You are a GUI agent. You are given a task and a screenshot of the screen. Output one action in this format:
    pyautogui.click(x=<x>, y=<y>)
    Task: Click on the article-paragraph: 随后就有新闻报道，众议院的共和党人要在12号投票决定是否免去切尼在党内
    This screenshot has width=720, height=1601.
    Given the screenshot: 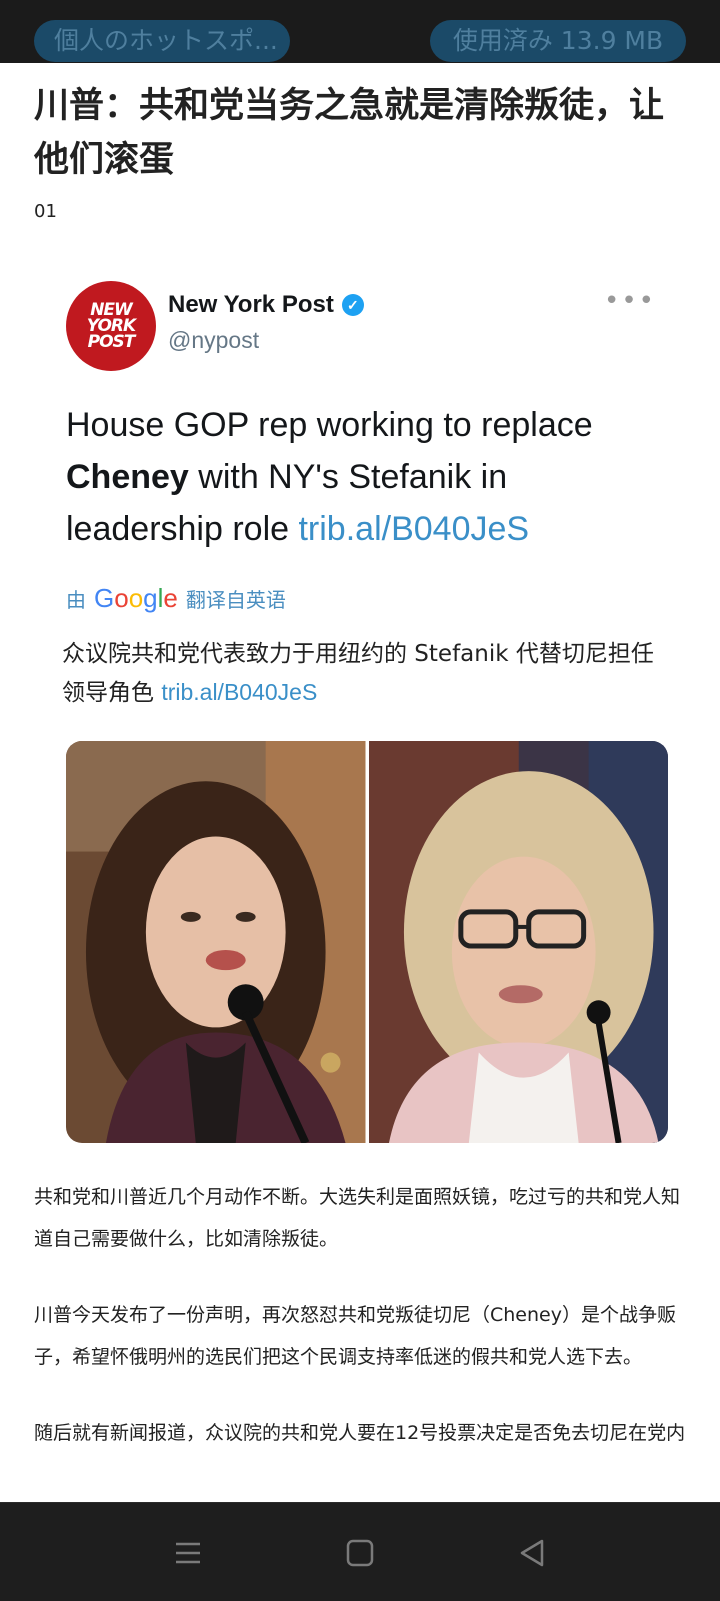 What is the action you would take?
    pyautogui.click(x=360, y=1433)
    